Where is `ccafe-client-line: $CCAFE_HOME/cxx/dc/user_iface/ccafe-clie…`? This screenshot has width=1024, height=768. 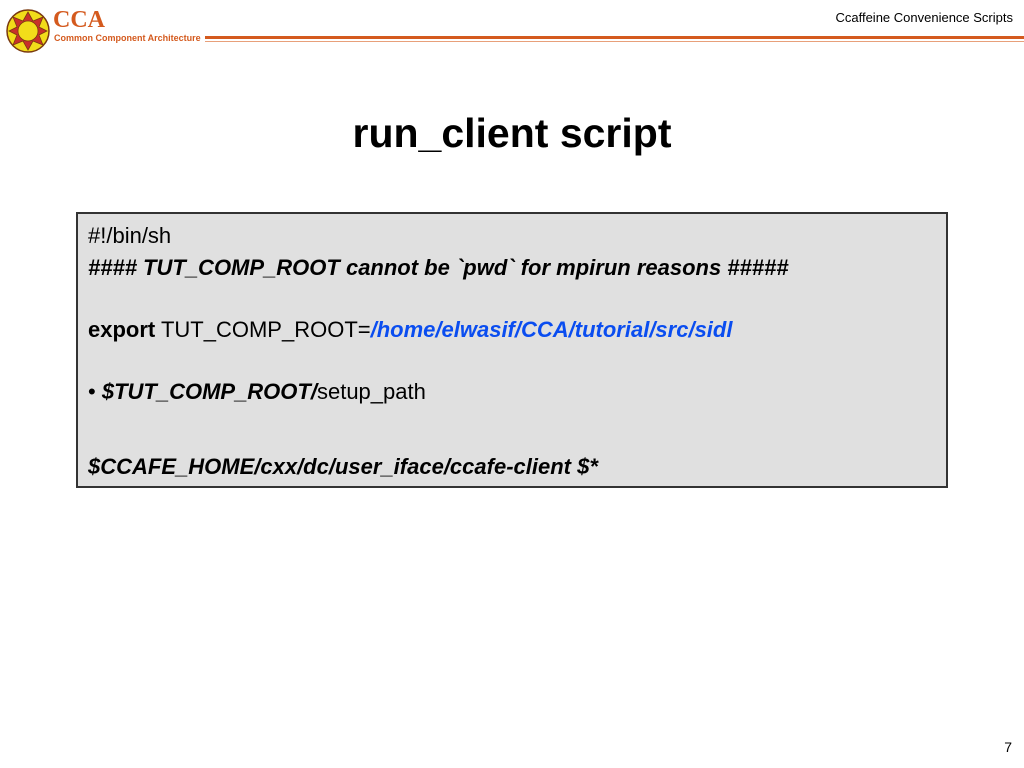 ccafe-client-line: $CCAFE_HOME/cxx/dc/user_iface/ccafe-clie… is located at coordinates (343, 466).